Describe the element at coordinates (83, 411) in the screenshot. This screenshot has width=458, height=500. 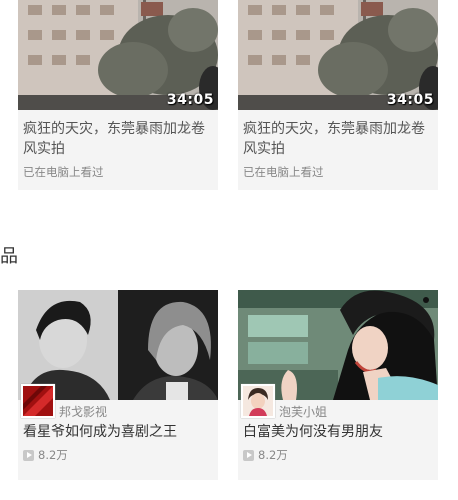
I see `uploader-name: 邦戈影视` at that location.